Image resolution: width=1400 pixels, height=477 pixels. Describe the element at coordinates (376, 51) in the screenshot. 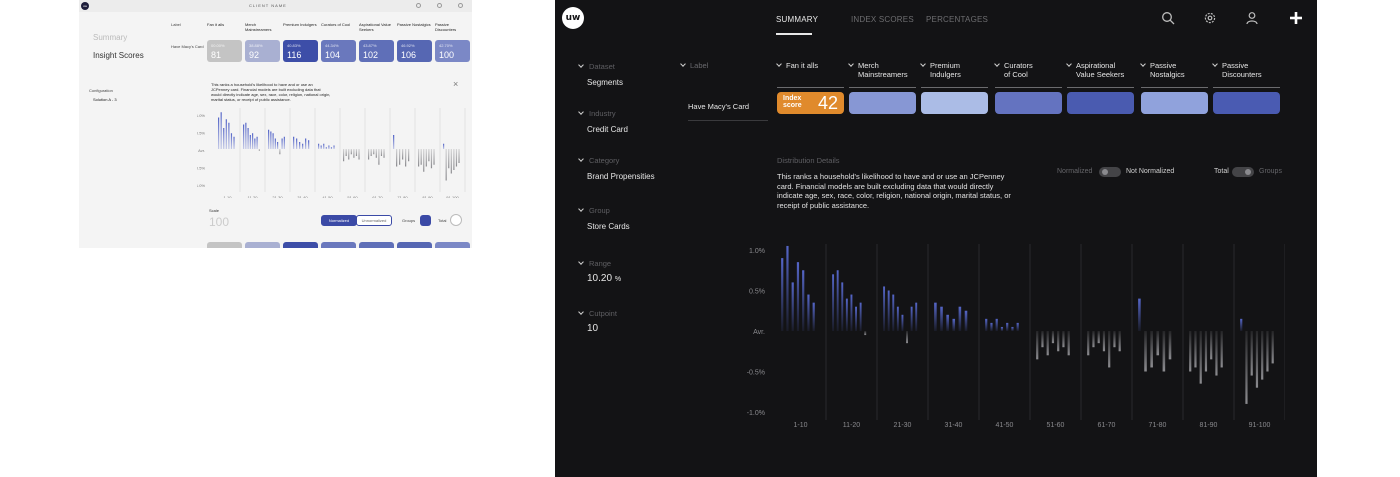

I see `thumbnail-score-card: 43.87% 102` at that location.